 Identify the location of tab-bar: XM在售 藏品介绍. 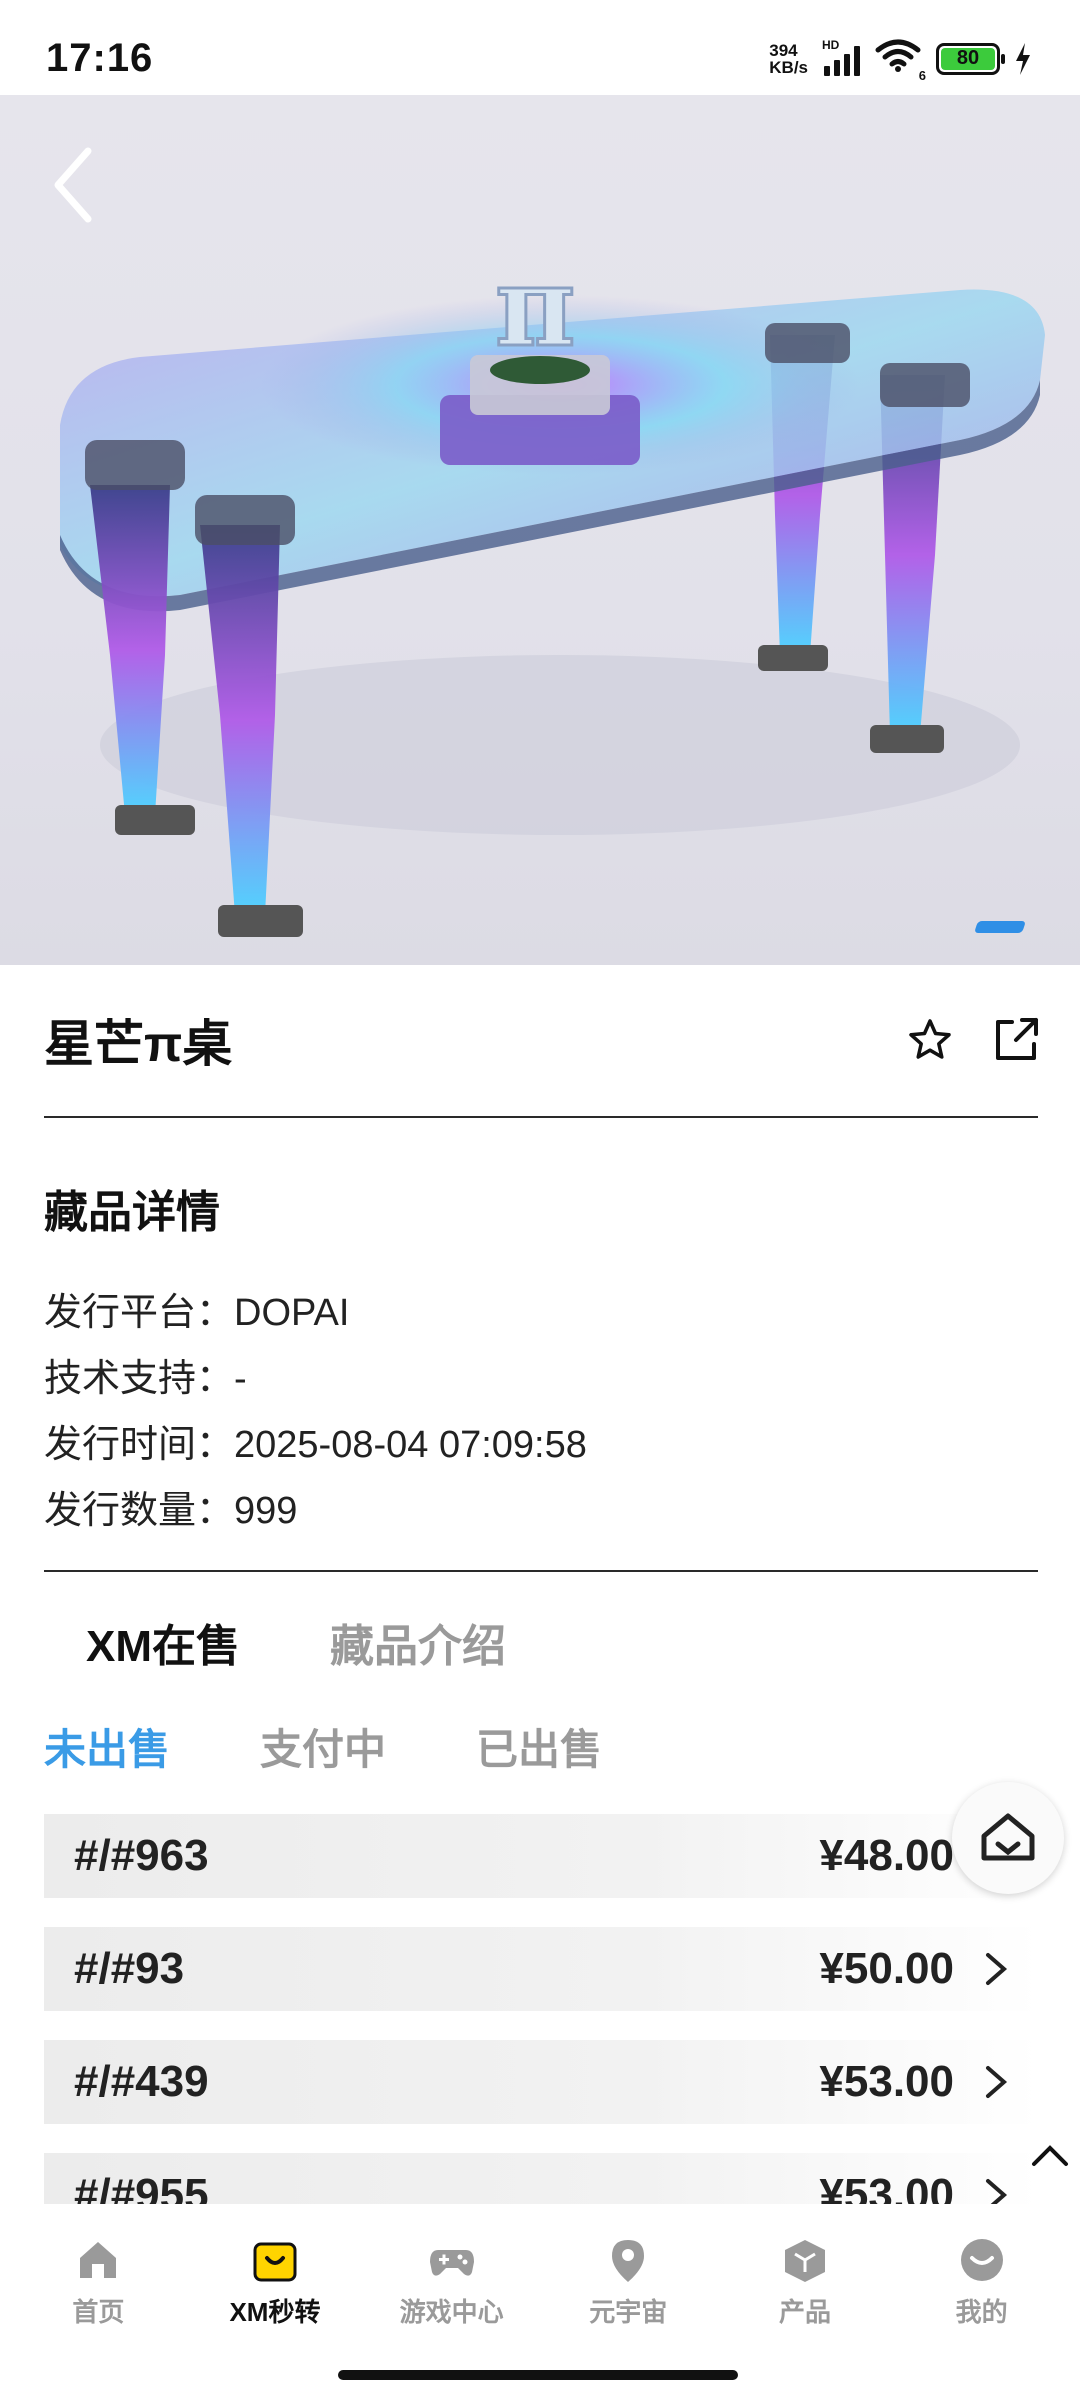
(296, 1642).